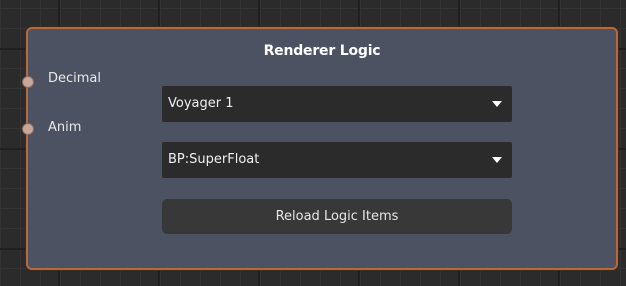 This screenshot has height=286, width=626. Describe the element at coordinates (75, 78) in the screenshot. I see `decimal-port-label: Decimal` at that location.